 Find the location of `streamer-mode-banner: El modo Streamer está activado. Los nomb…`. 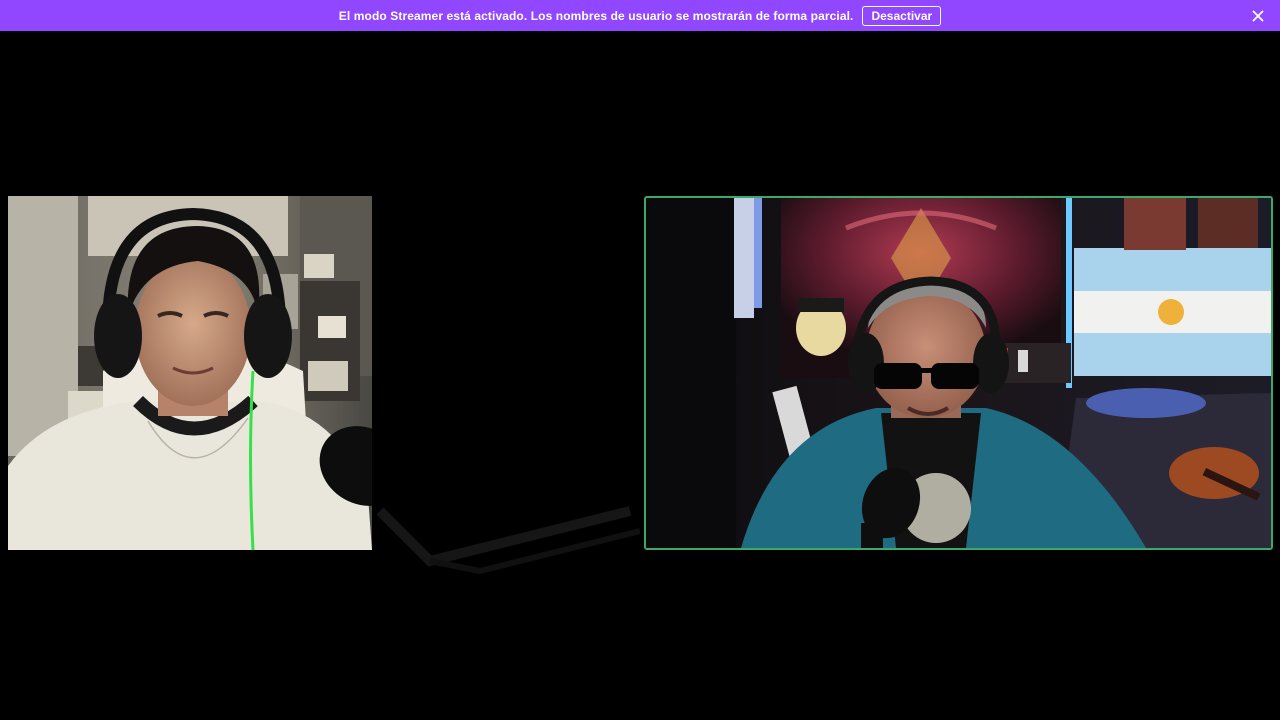

streamer-mode-banner: El modo Streamer está activado. Los nomb… is located at coordinates (640, 15).